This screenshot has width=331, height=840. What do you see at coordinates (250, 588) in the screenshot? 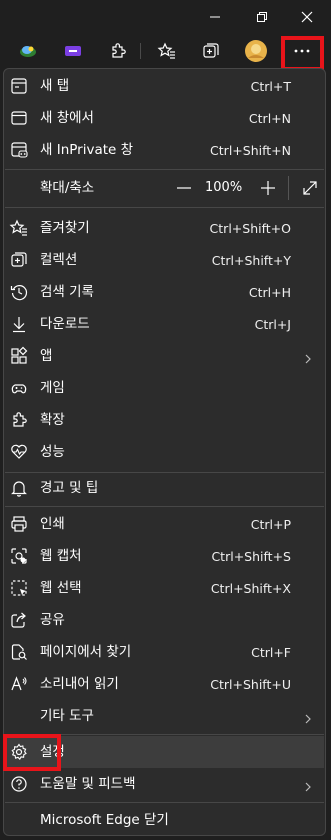
I see `menu-item-shortcut: Ctrl+Shift+X` at bounding box center [250, 588].